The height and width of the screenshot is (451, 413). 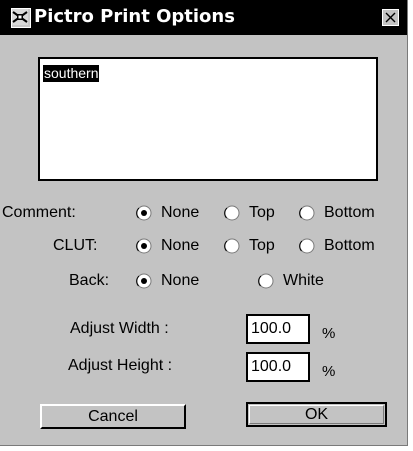 I want to click on clut-top-radio, so click(x=232, y=246).